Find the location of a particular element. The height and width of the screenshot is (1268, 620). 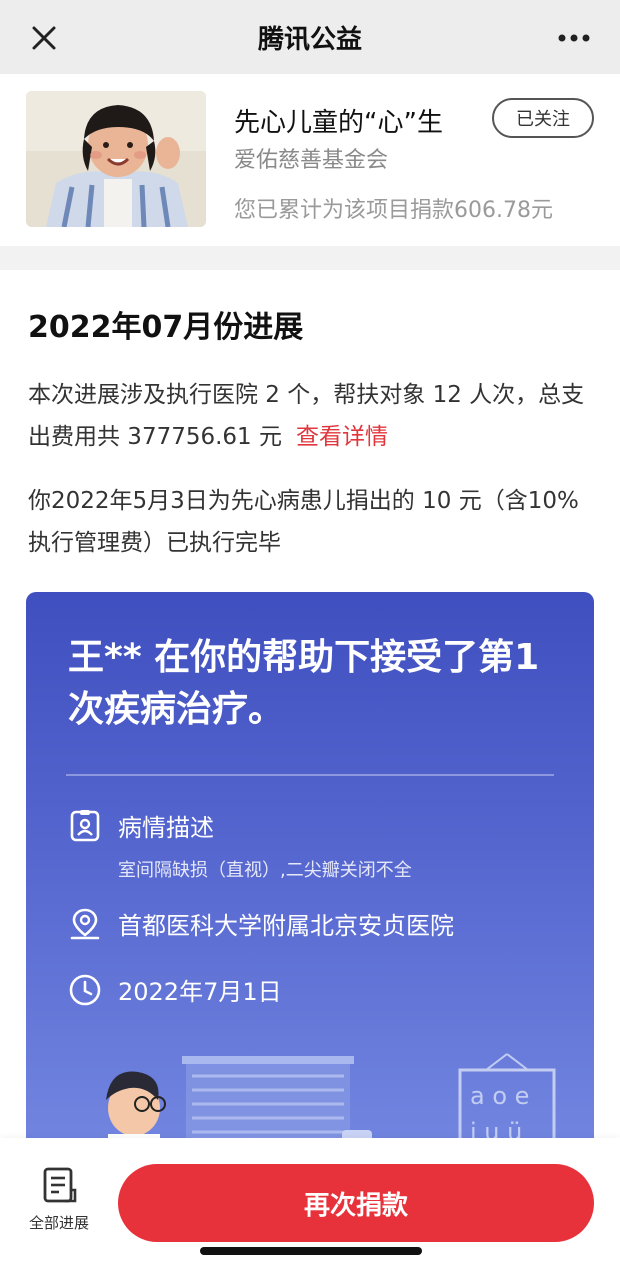

medical-record-icon is located at coordinates (85, 825).